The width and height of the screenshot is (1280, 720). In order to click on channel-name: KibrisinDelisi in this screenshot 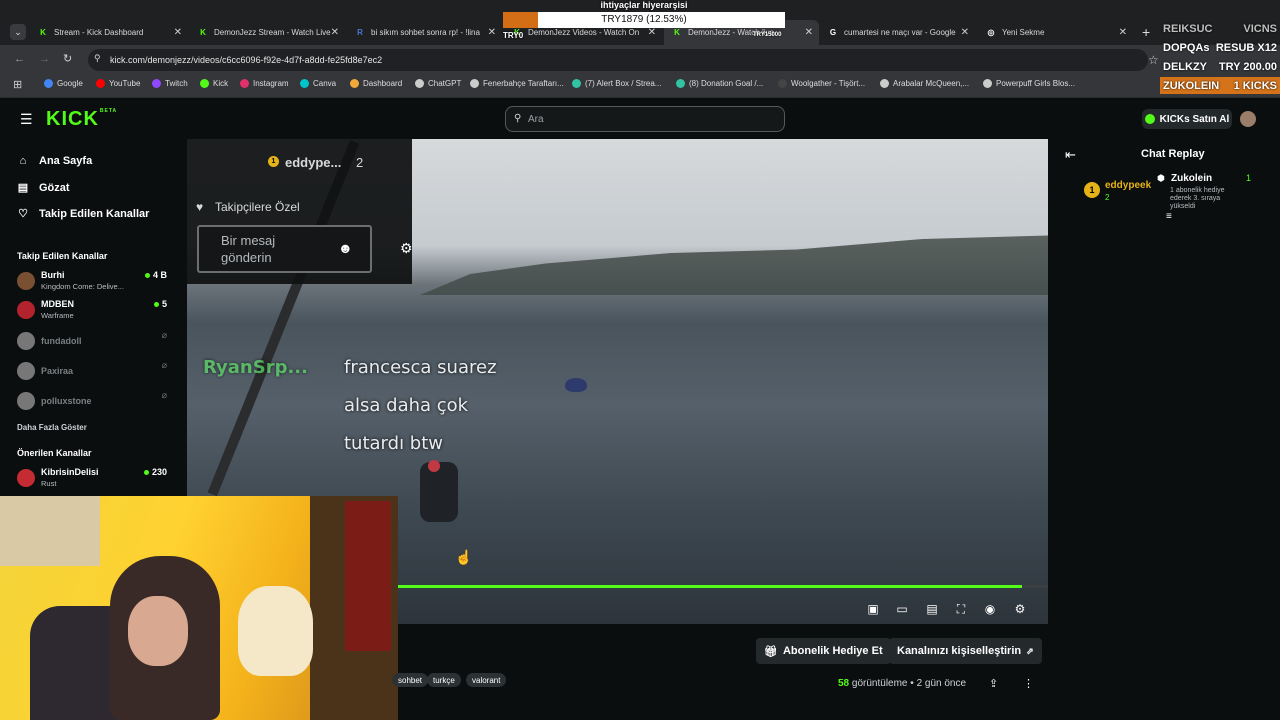, I will do `click(70, 472)`.